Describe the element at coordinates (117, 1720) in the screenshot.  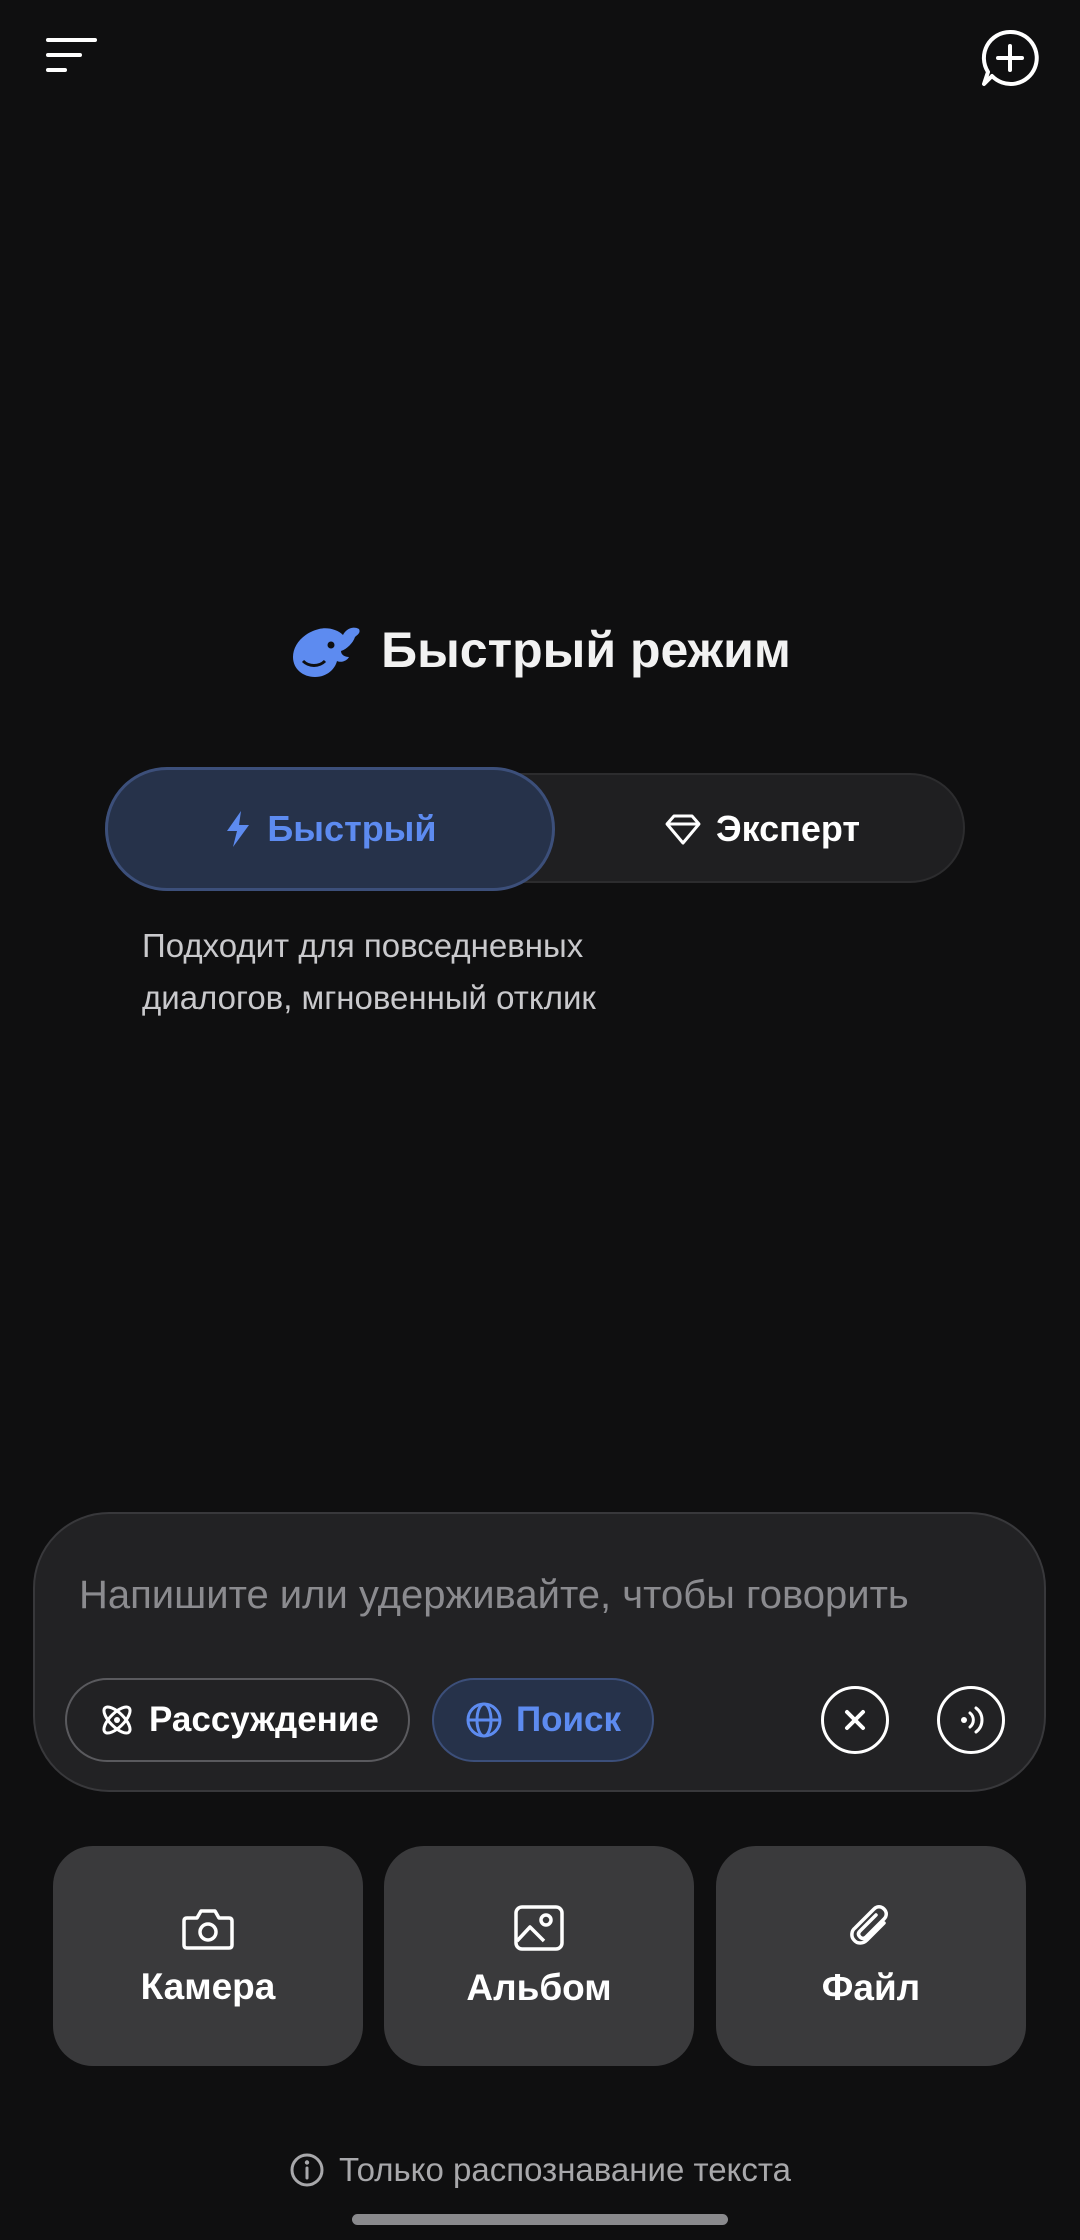
I see `atom-icon` at that location.